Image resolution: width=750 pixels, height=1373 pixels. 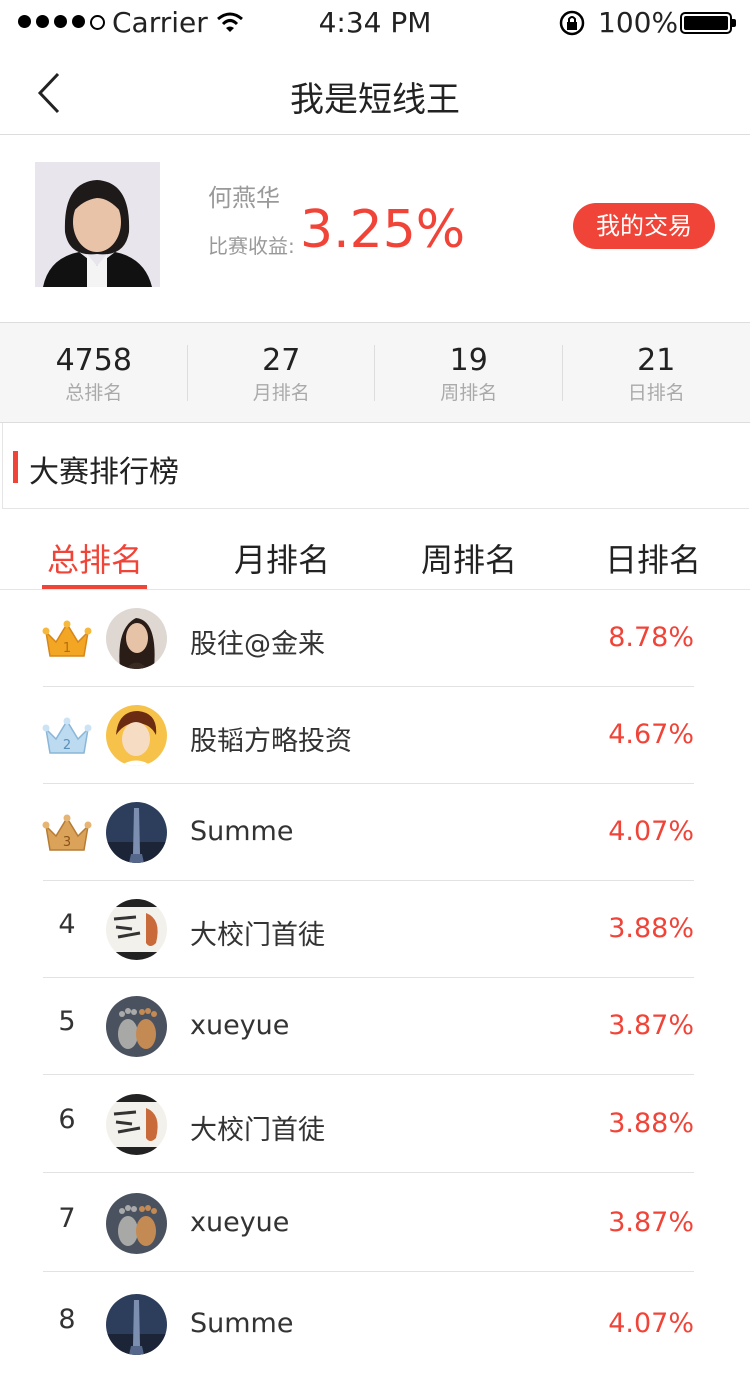 I want to click on rank-number: 4, so click(x=67, y=924).